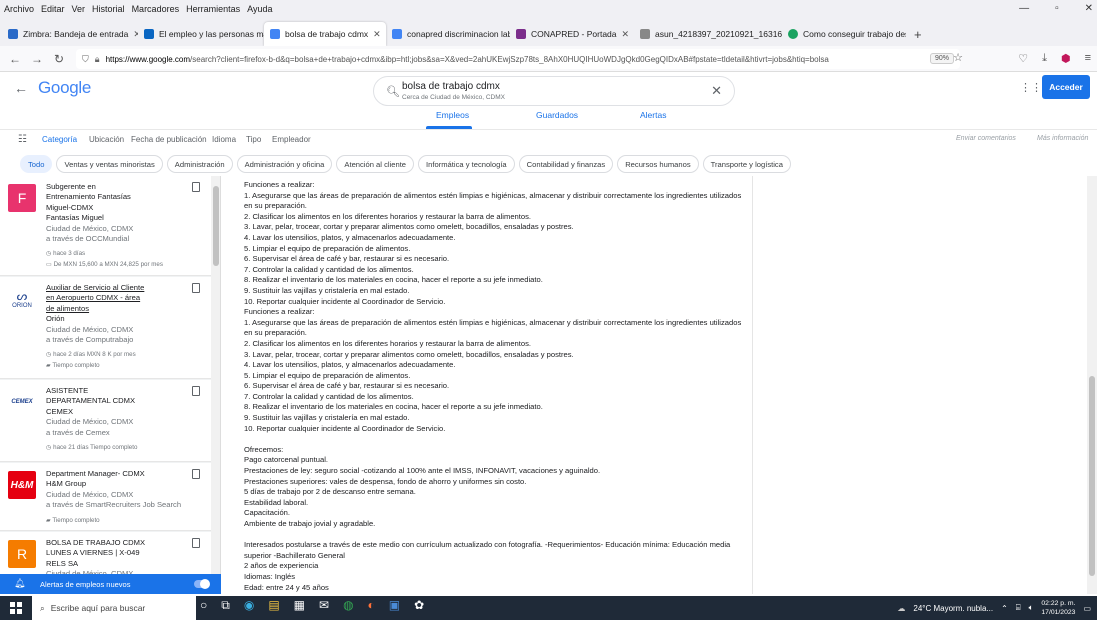 This screenshot has height=620, width=1097. What do you see at coordinates (1089, 8) in the screenshot?
I see `close-window-icon: ✕` at bounding box center [1089, 8].